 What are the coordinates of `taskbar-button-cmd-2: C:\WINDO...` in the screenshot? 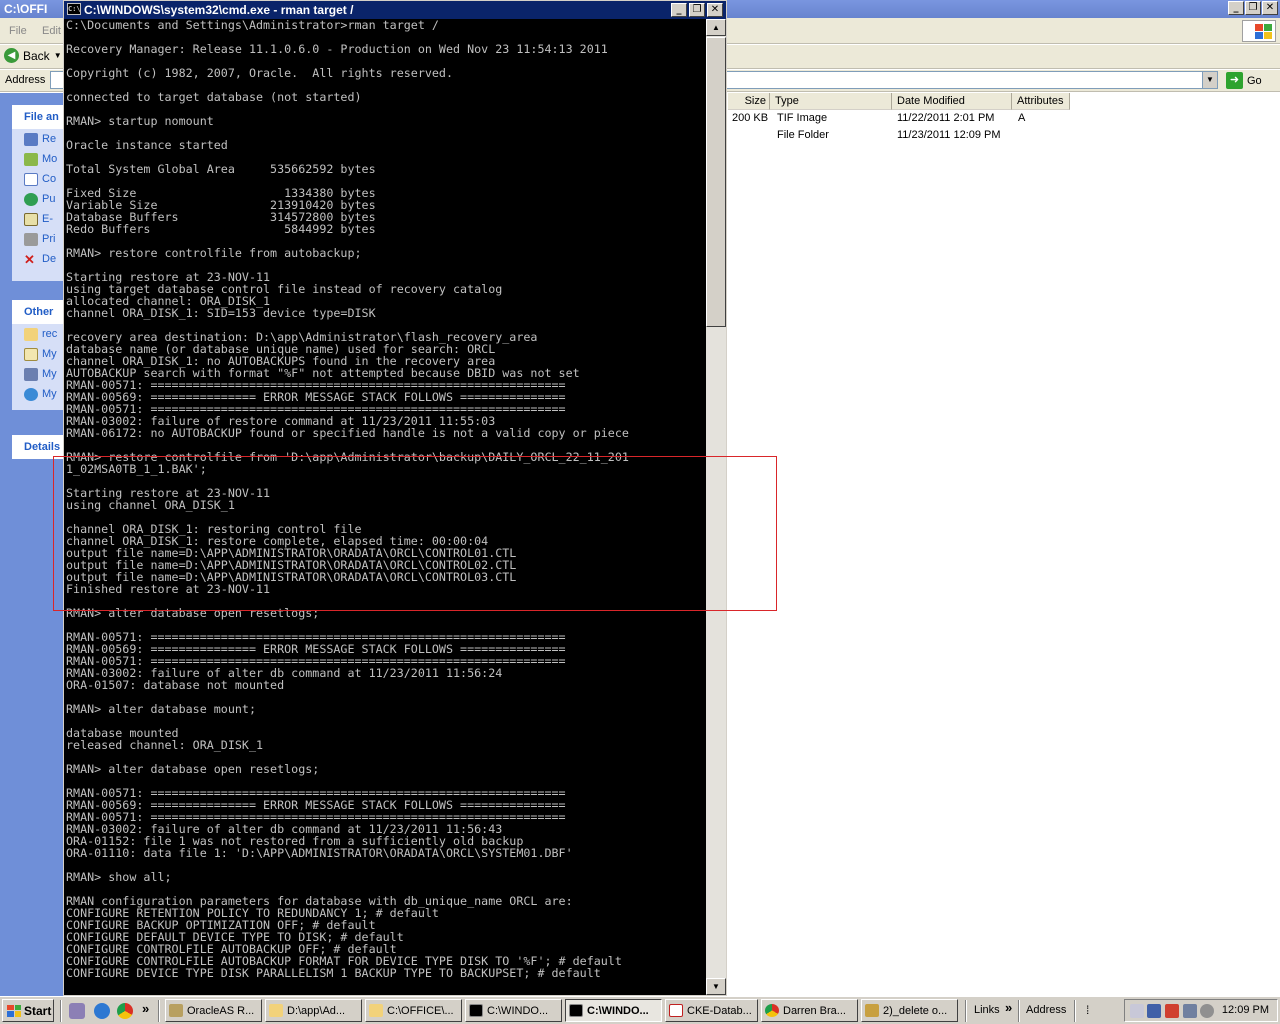 It's located at (613, 1010).